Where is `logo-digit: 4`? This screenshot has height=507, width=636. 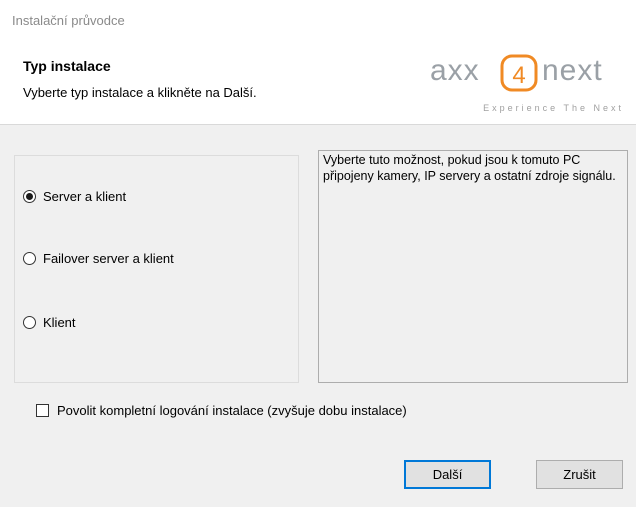
logo-digit: 4 is located at coordinates (518, 75).